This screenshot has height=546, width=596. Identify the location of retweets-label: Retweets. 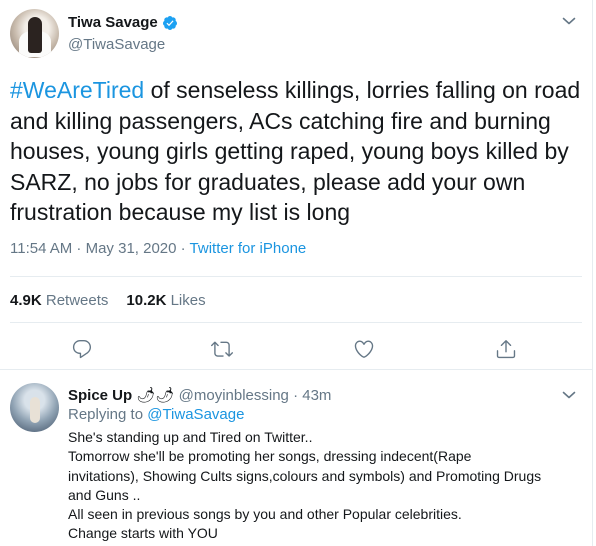
(77, 300).